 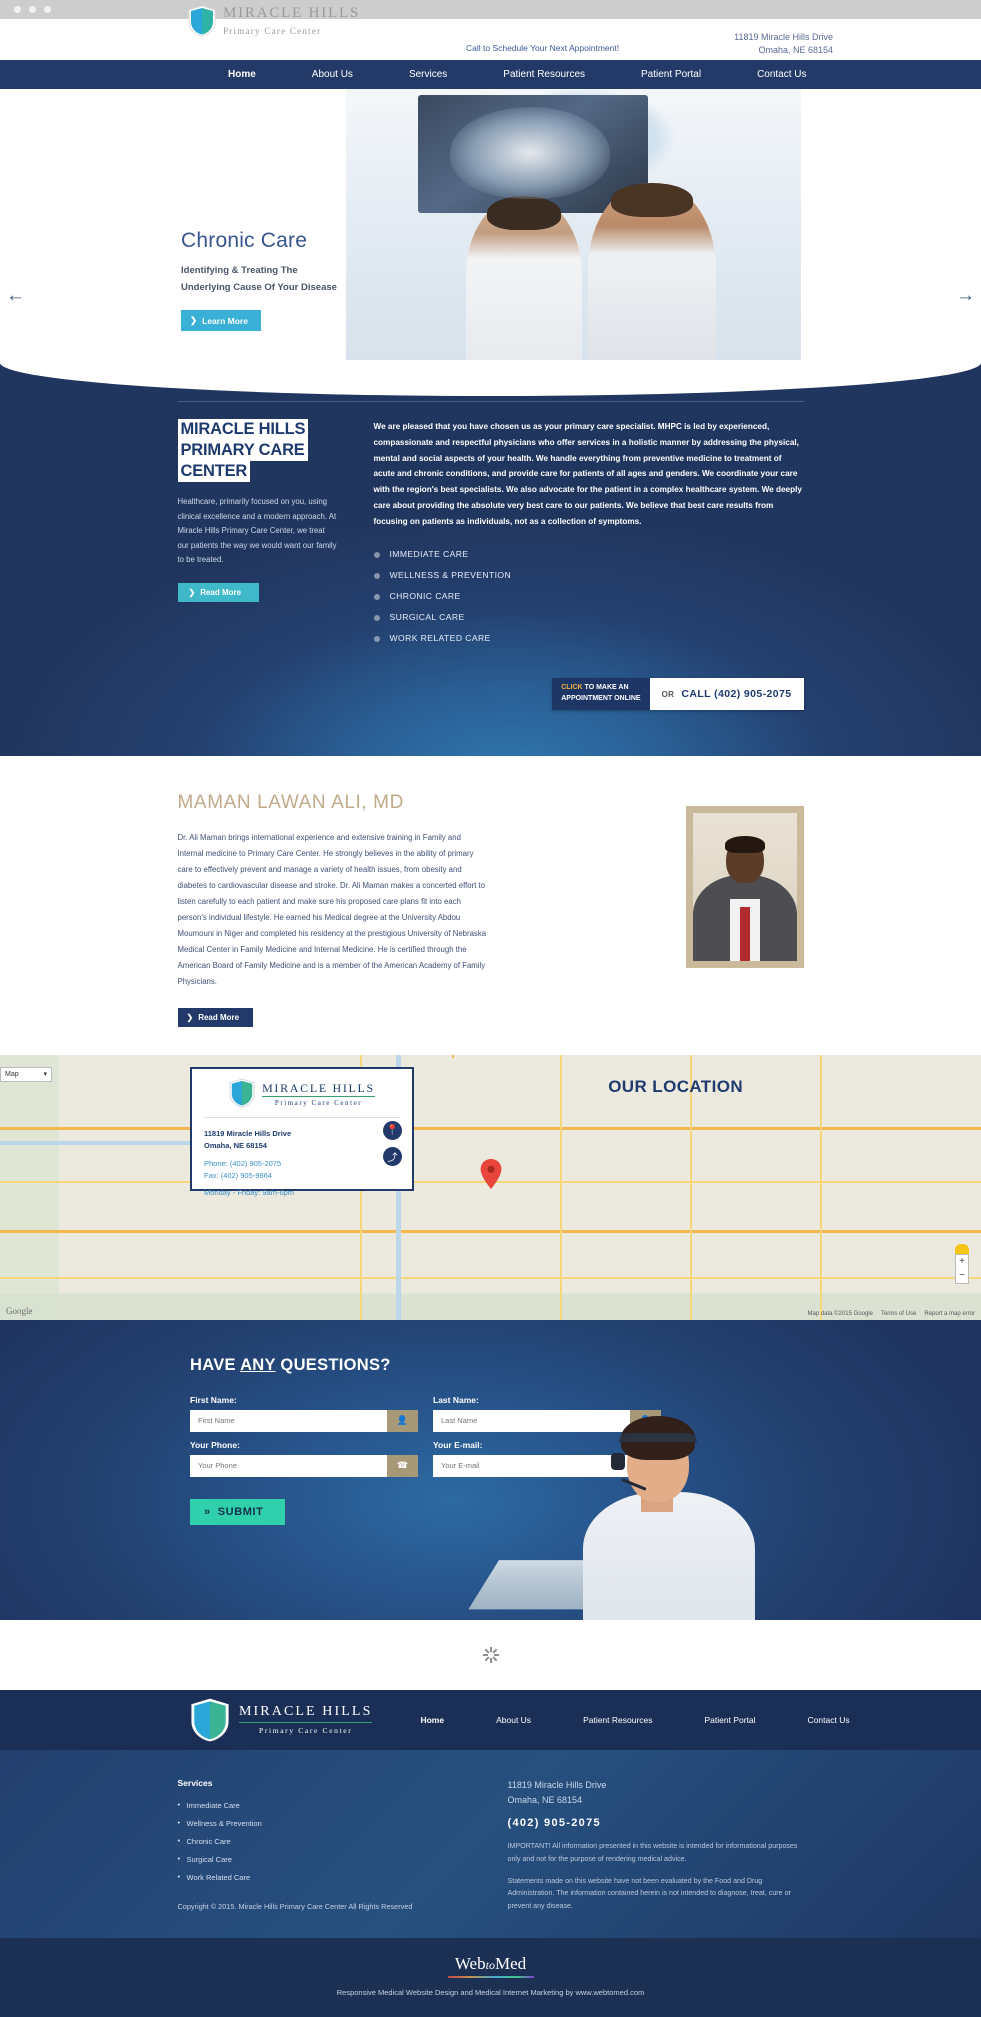 What do you see at coordinates (544, 74) in the screenshot?
I see `nav-item-patient-resources: Patient Resources` at bounding box center [544, 74].